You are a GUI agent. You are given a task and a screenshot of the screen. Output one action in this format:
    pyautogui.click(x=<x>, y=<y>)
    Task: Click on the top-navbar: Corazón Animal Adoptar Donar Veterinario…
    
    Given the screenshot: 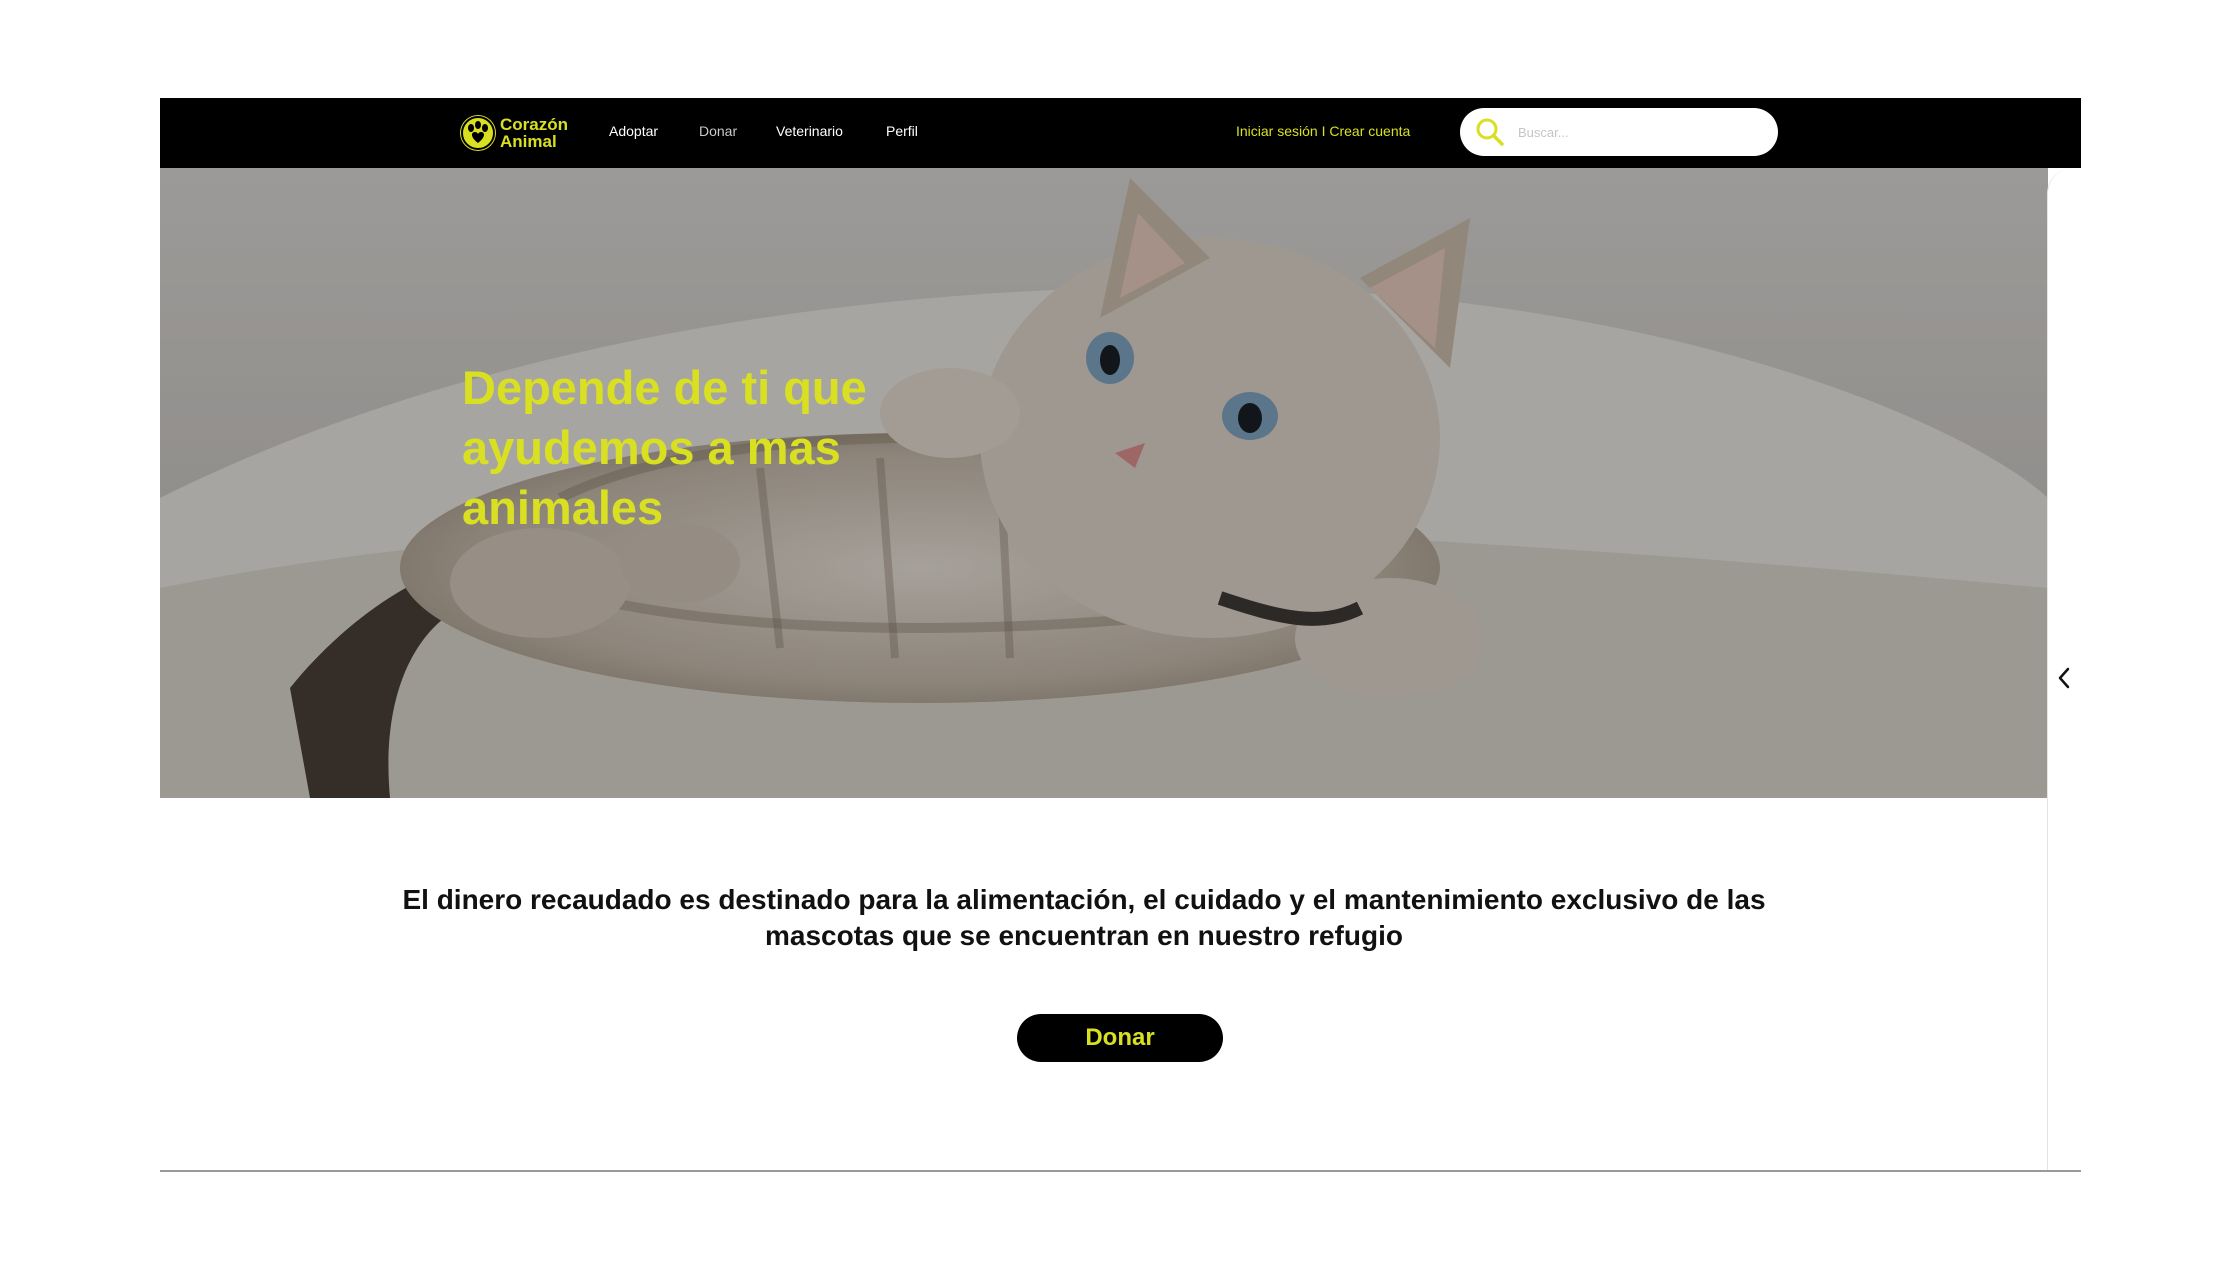 What is the action you would take?
    pyautogui.click(x=1120, y=133)
    